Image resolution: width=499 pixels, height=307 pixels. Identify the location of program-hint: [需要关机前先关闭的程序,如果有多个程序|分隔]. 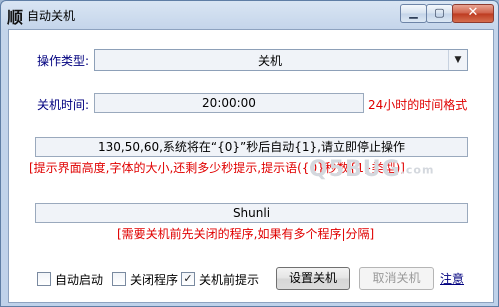
(246, 234).